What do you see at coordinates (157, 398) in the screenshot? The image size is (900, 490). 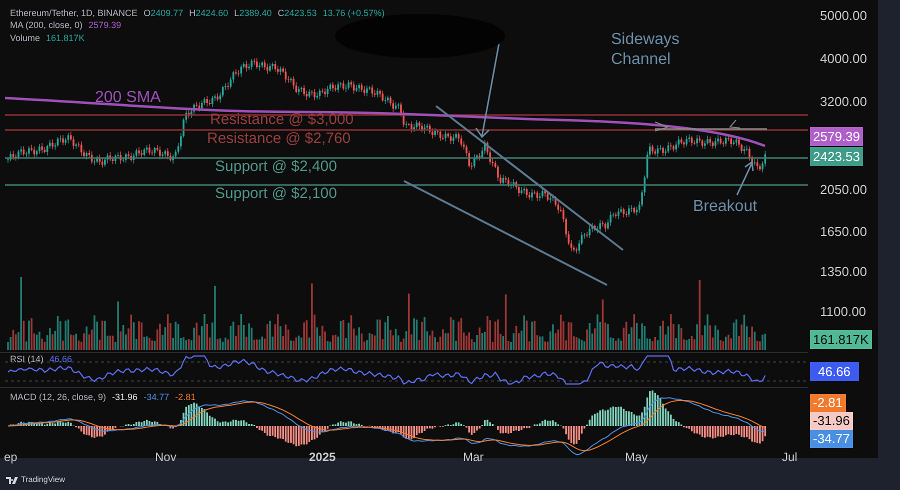 I see `indicator-value: -34.77` at bounding box center [157, 398].